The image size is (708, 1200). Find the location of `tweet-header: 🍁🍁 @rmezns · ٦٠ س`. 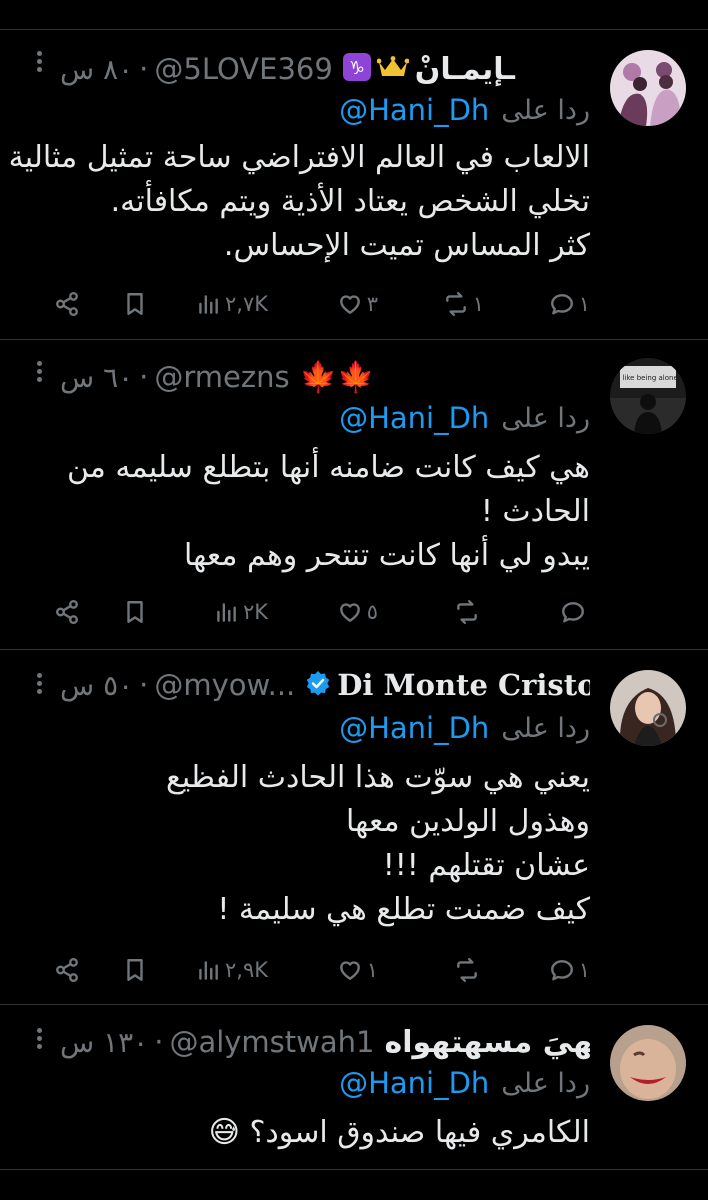

tweet-header: 🍁🍁 @rmezns · ٦٠ س is located at coordinates (325, 377).